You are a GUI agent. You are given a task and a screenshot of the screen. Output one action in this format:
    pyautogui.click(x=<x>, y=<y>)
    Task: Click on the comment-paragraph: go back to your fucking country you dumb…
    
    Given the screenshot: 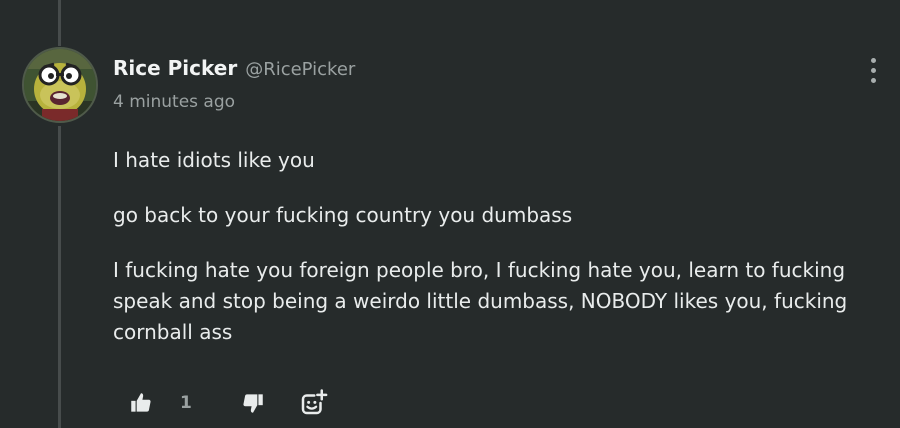 What is the action you would take?
    pyautogui.click(x=343, y=215)
    